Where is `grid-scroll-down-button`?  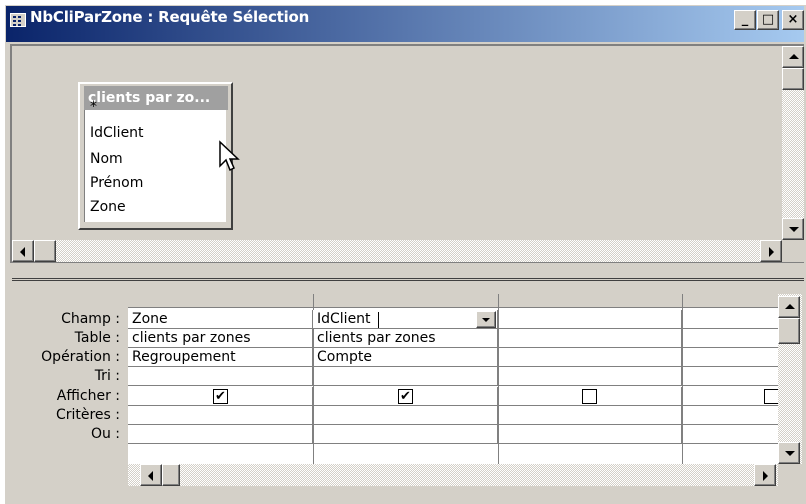 grid-scroll-down-button is located at coordinates (789, 453).